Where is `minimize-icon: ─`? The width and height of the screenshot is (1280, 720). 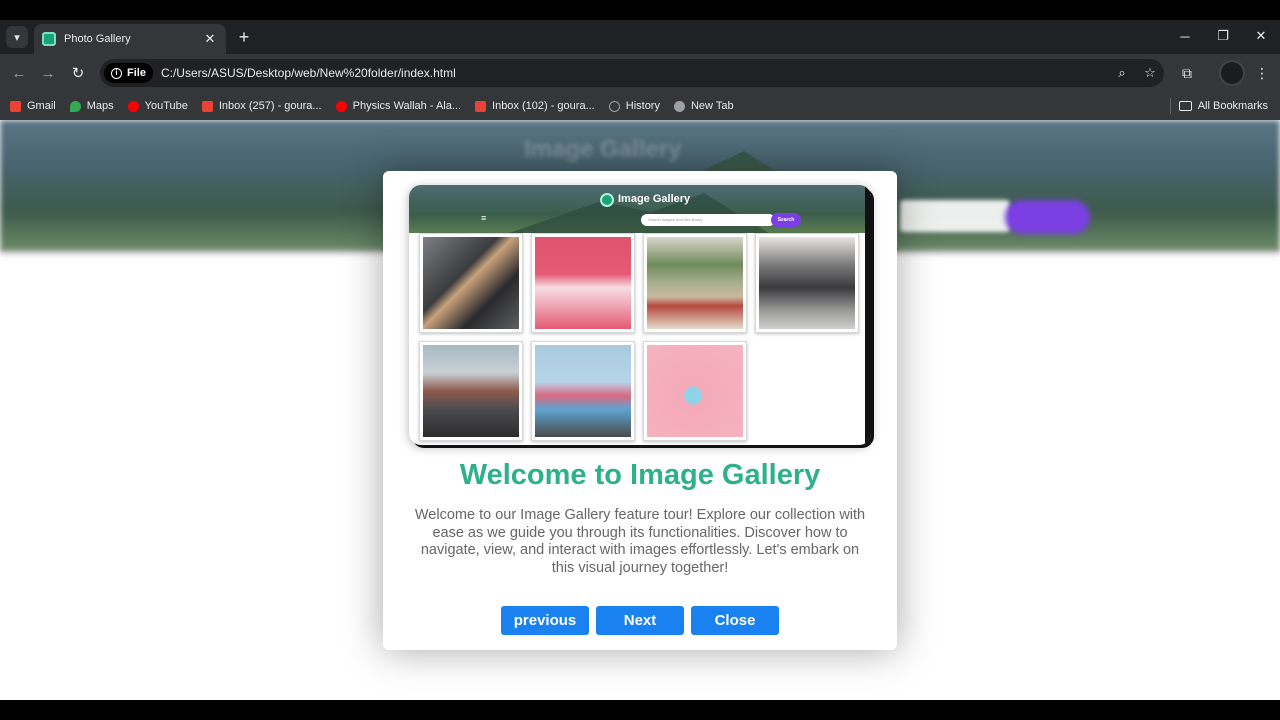 minimize-icon: ─ is located at coordinates (1185, 36).